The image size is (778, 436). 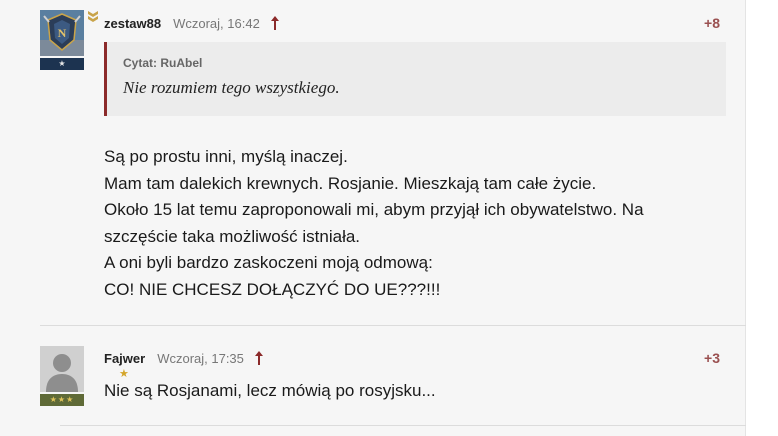 I want to click on comment-line: CO! NIE CHCESZ DOŁĄCZYĆ DO UE???!!!, so click(x=272, y=289).